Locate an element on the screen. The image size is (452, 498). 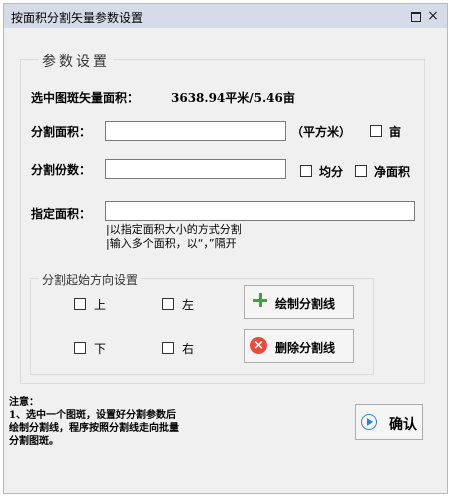
restore-icon is located at coordinates (416, 16).